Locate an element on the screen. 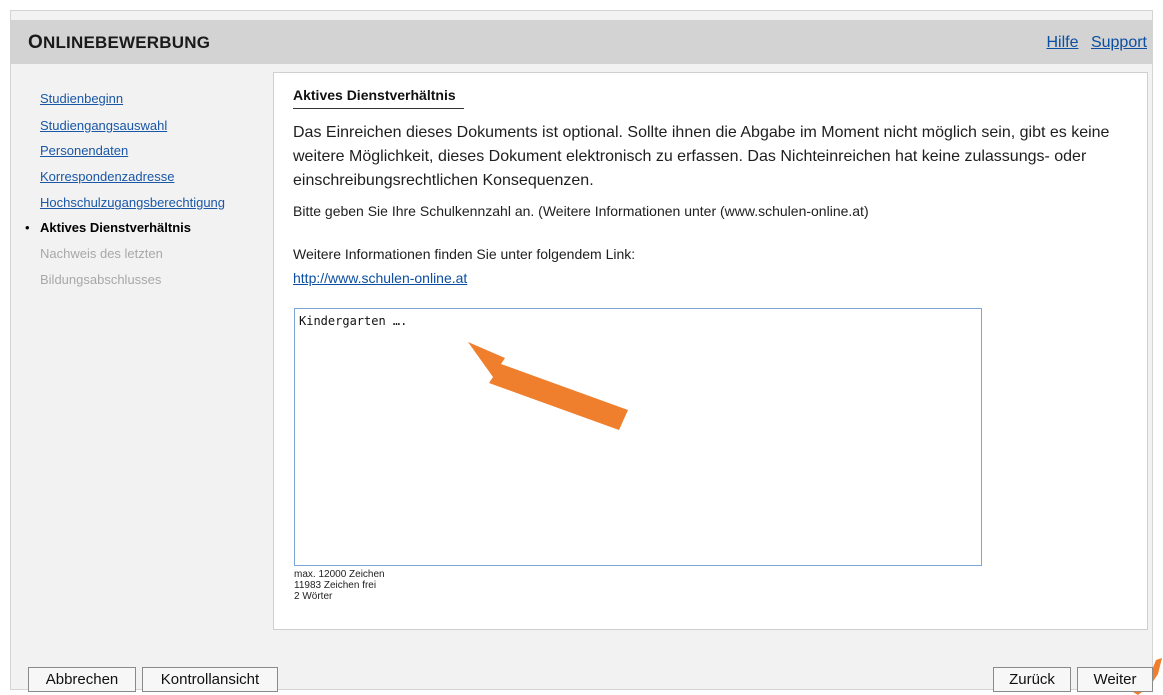  cancel-button: Abbrechen is located at coordinates (82, 679).